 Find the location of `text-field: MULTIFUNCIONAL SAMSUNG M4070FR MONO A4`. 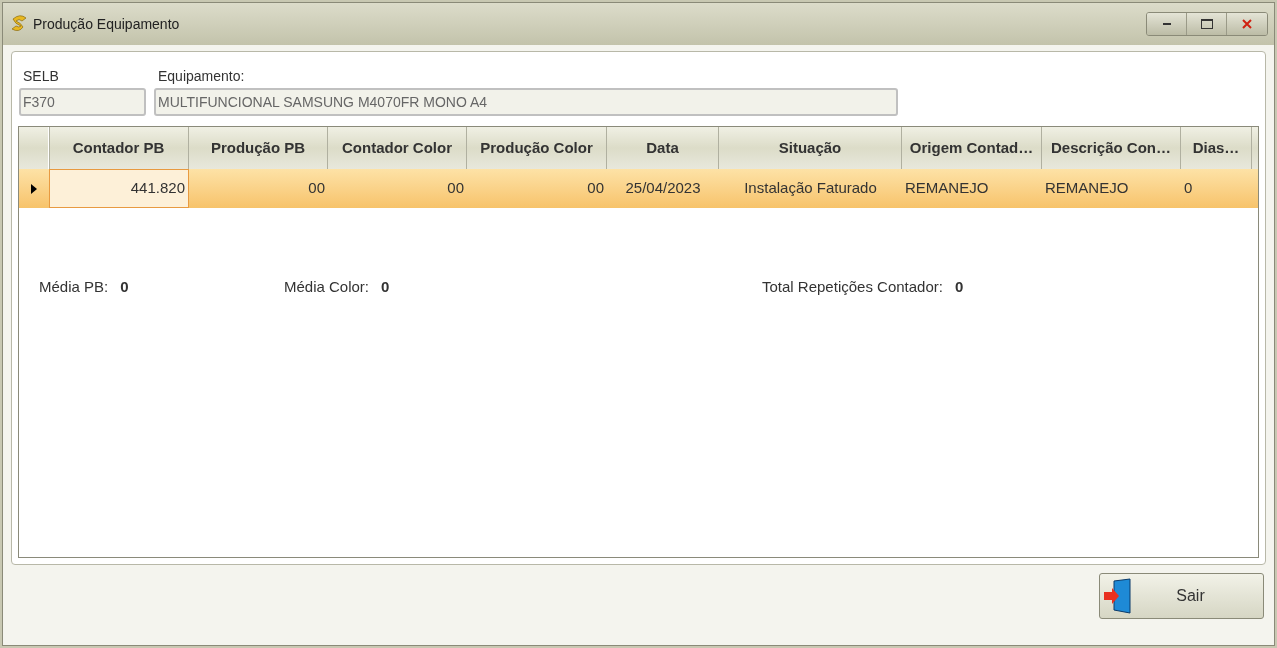

text-field: MULTIFUNCIONAL SAMSUNG M4070FR MONO A4 is located at coordinates (526, 102).